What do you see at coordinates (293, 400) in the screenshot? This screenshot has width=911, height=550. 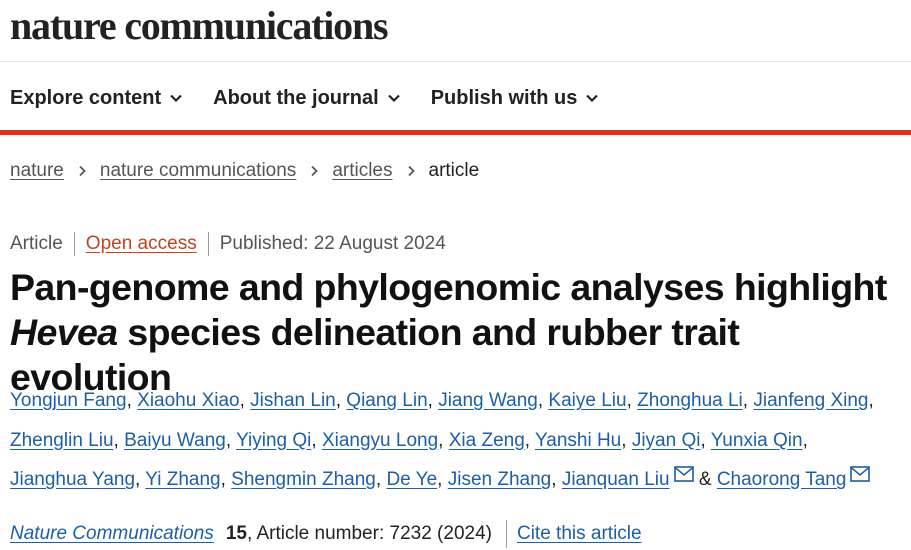 I see `author-link: Jishan Lin` at bounding box center [293, 400].